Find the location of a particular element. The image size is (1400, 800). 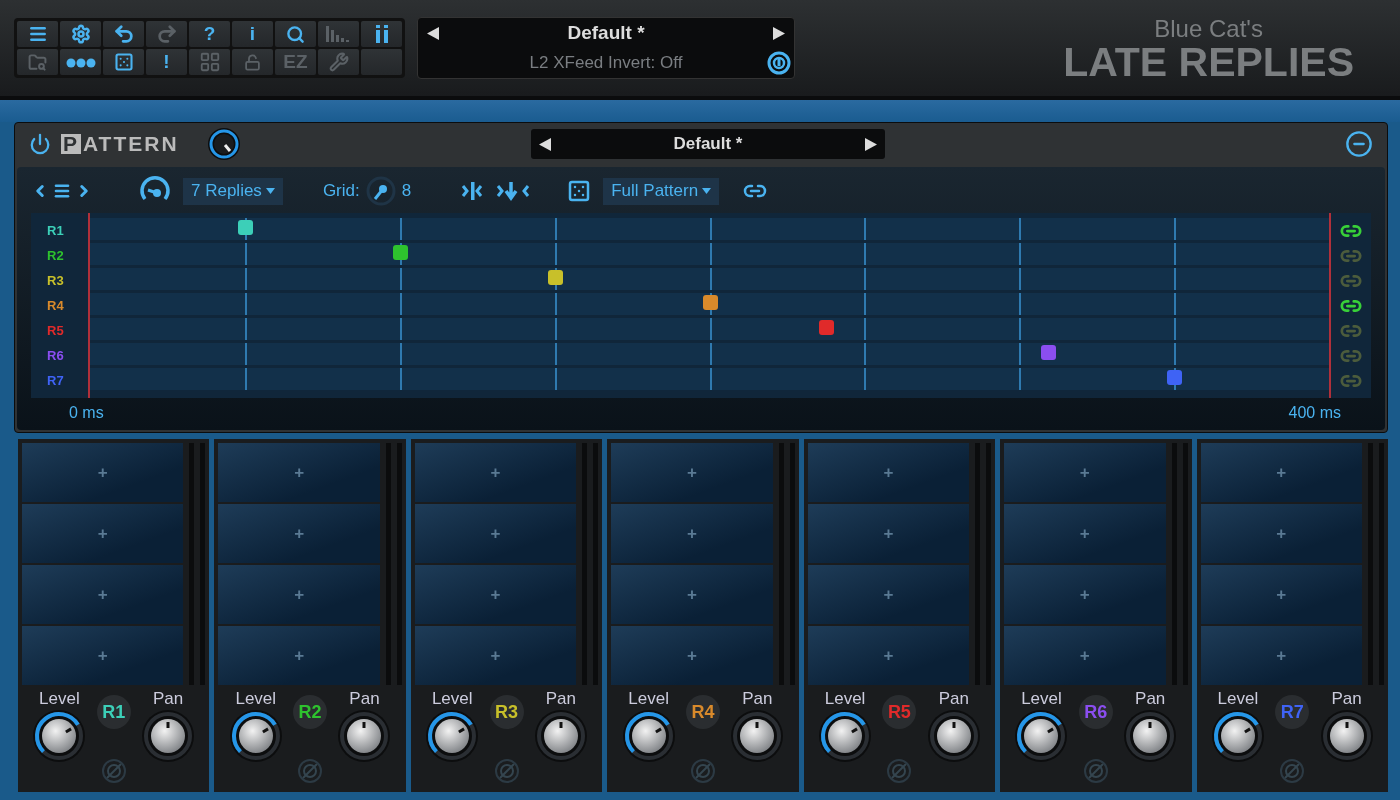

end-time: 400 ms is located at coordinates (1314, 413).